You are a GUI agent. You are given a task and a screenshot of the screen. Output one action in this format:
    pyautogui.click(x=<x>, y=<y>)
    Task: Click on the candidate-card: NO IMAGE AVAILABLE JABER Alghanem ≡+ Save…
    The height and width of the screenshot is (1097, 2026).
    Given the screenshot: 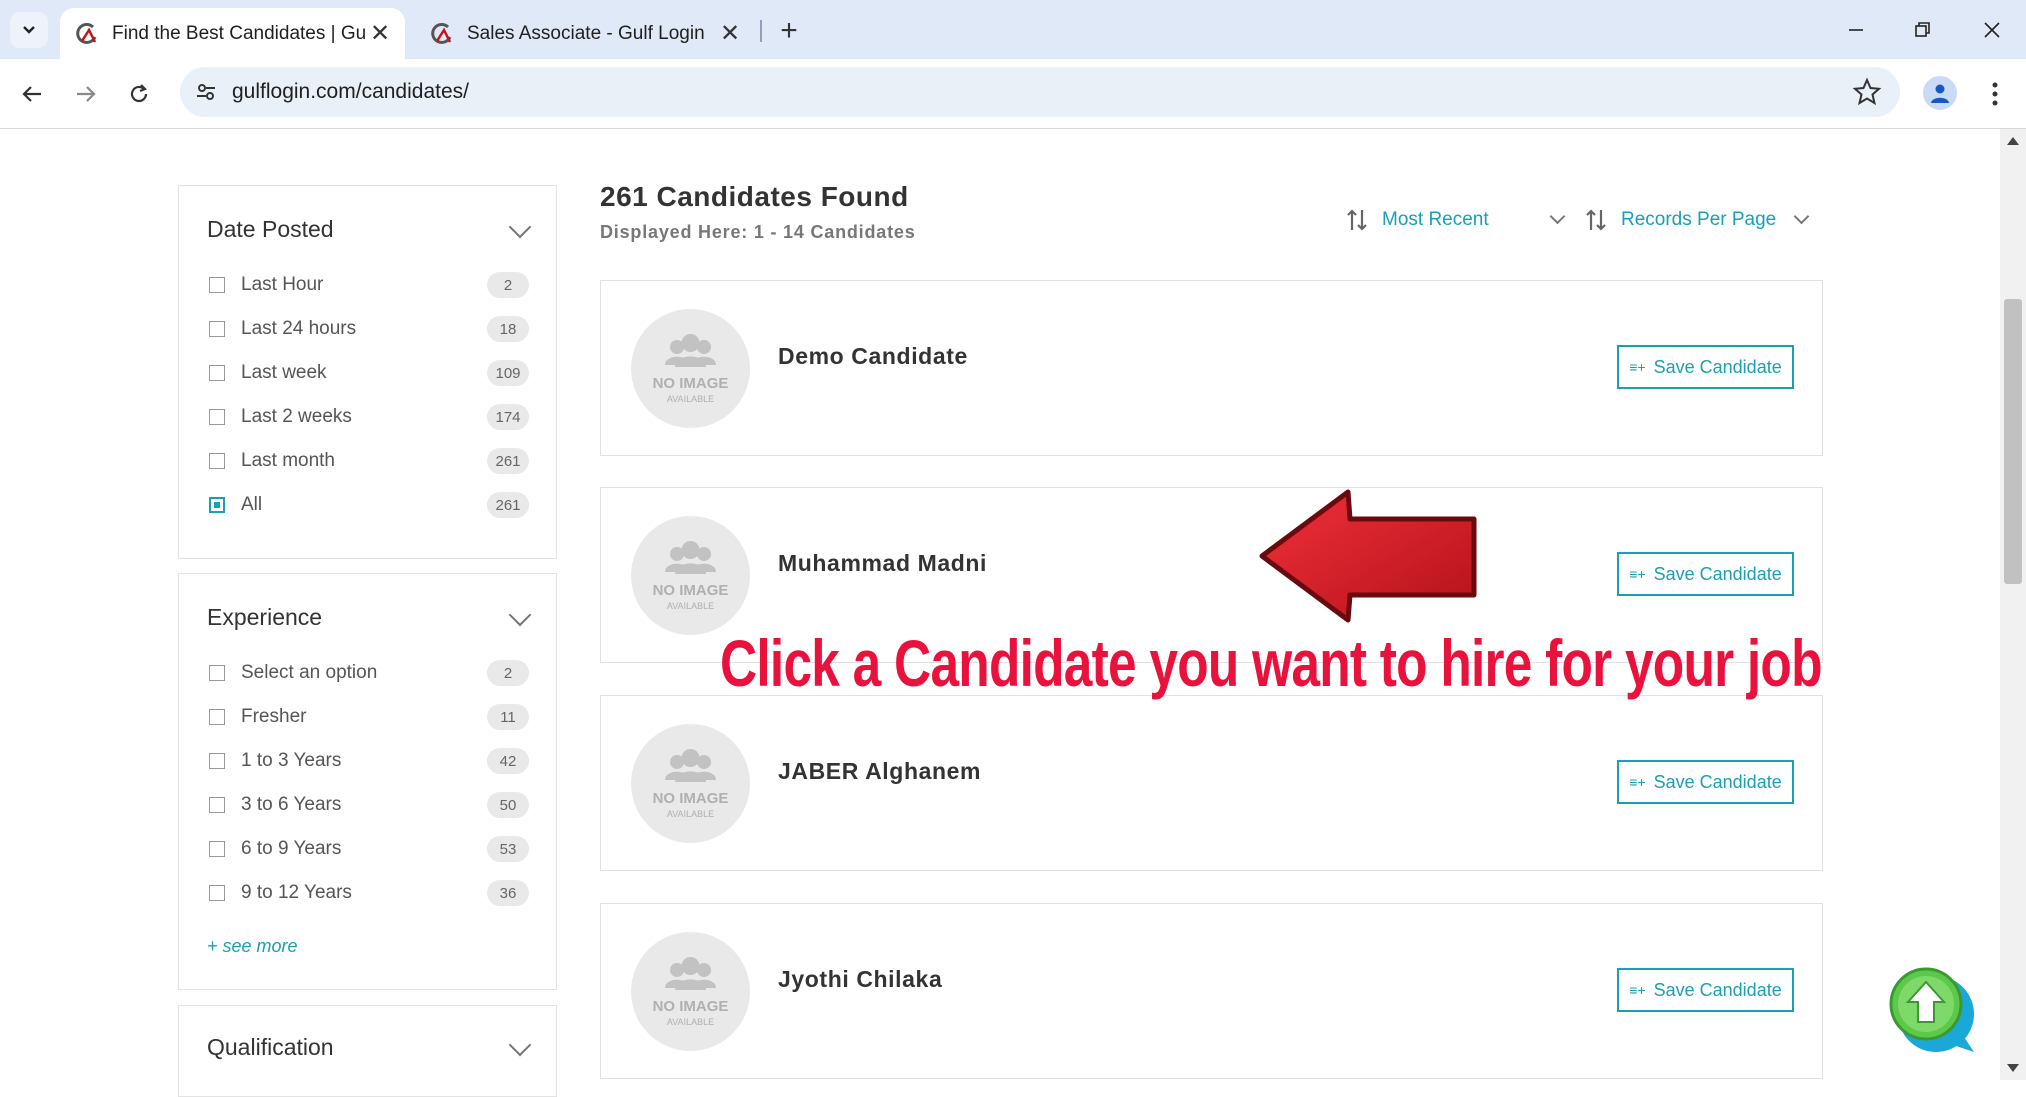 What is the action you would take?
    pyautogui.click(x=1211, y=783)
    